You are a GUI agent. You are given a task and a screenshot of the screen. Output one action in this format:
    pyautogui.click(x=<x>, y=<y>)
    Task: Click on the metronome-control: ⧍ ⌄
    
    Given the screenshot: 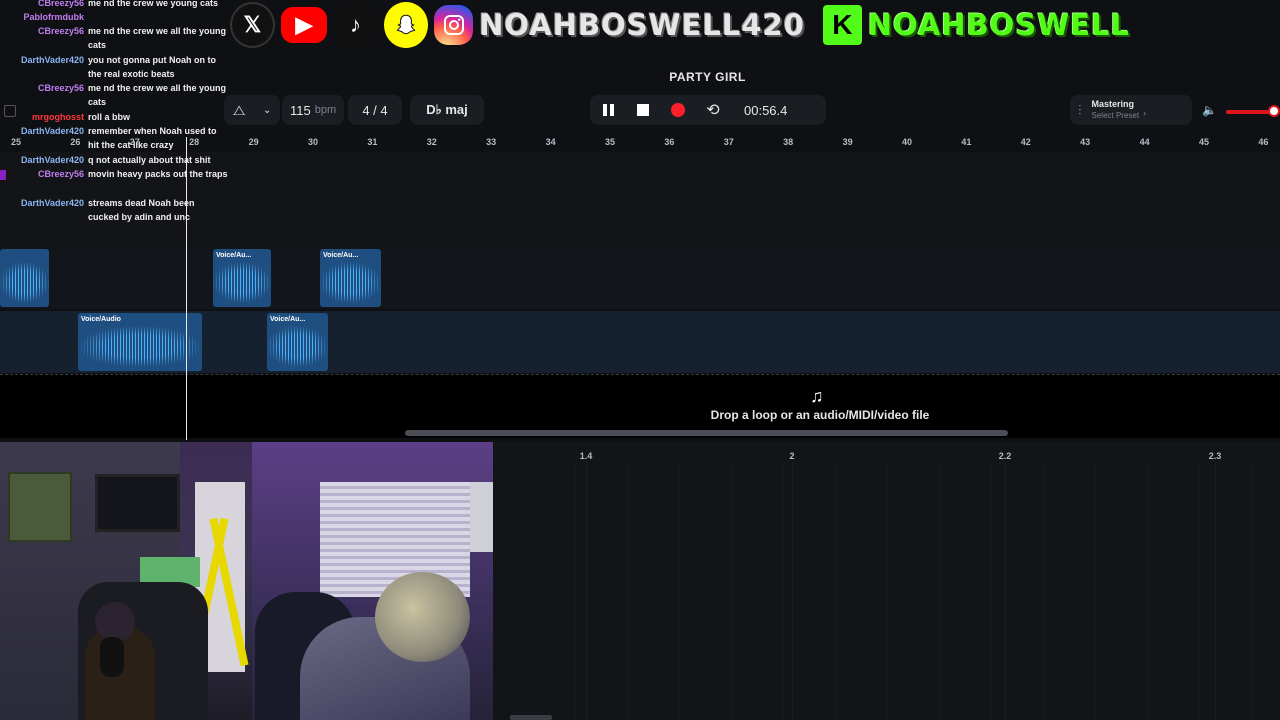 What is the action you would take?
    pyautogui.click(x=252, y=110)
    